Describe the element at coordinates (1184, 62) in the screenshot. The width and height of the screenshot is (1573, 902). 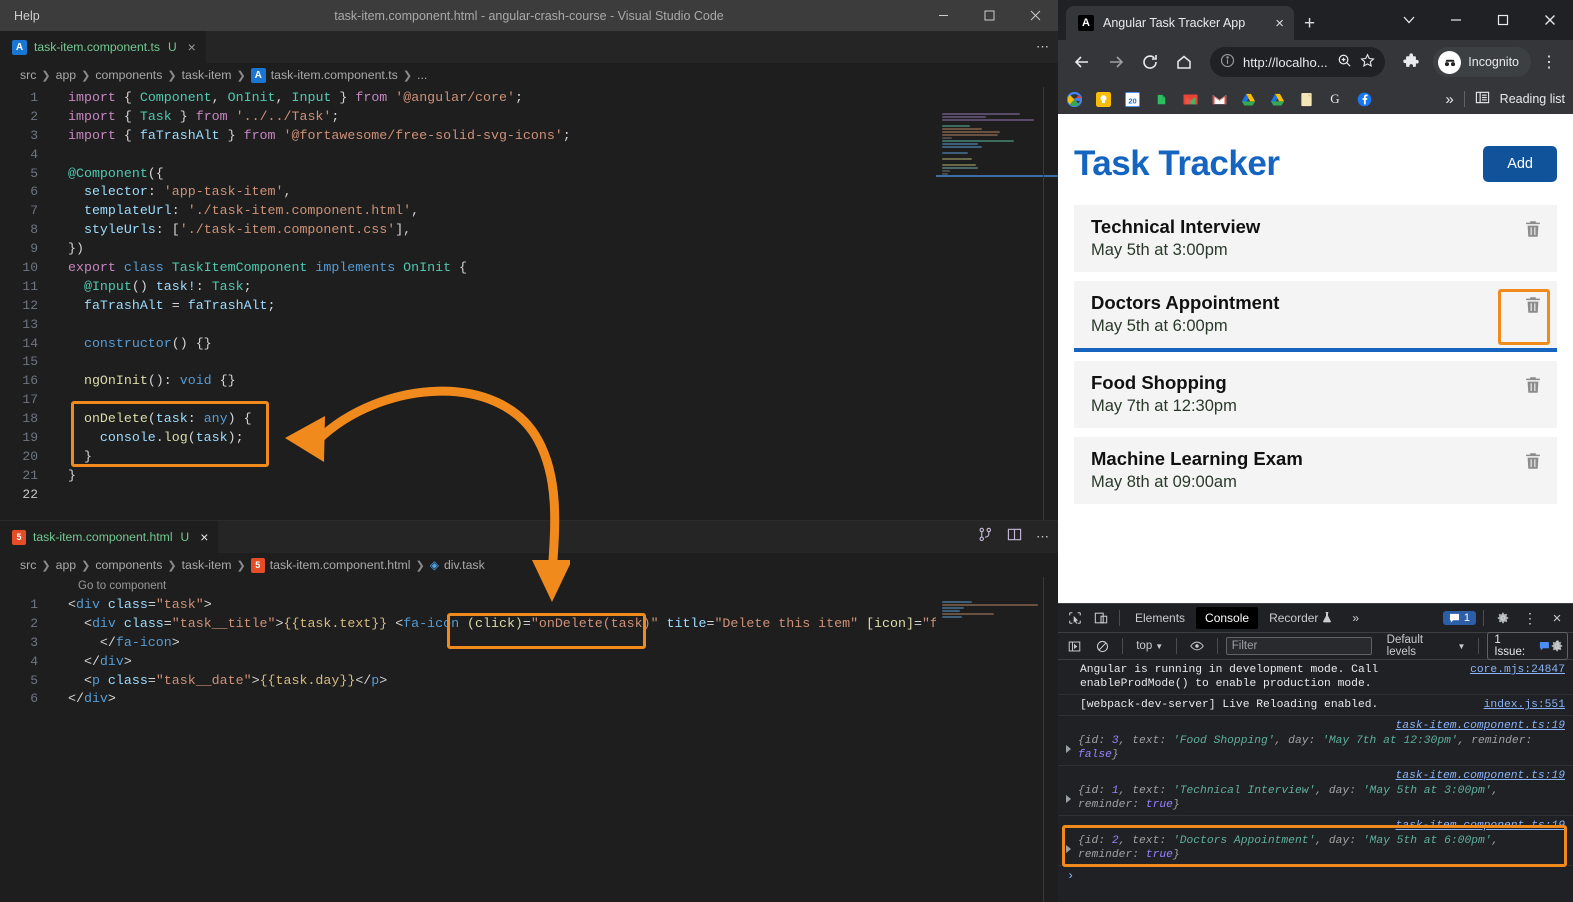
I see `home-button` at that location.